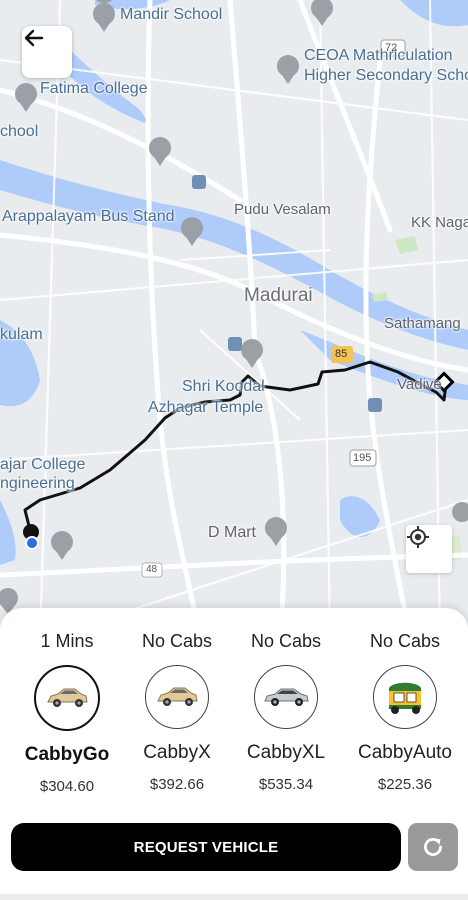 This screenshot has width=468, height=900. I want to click on map-label-pudu-vesalam: Pudu Vesalam, so click(282, 209).